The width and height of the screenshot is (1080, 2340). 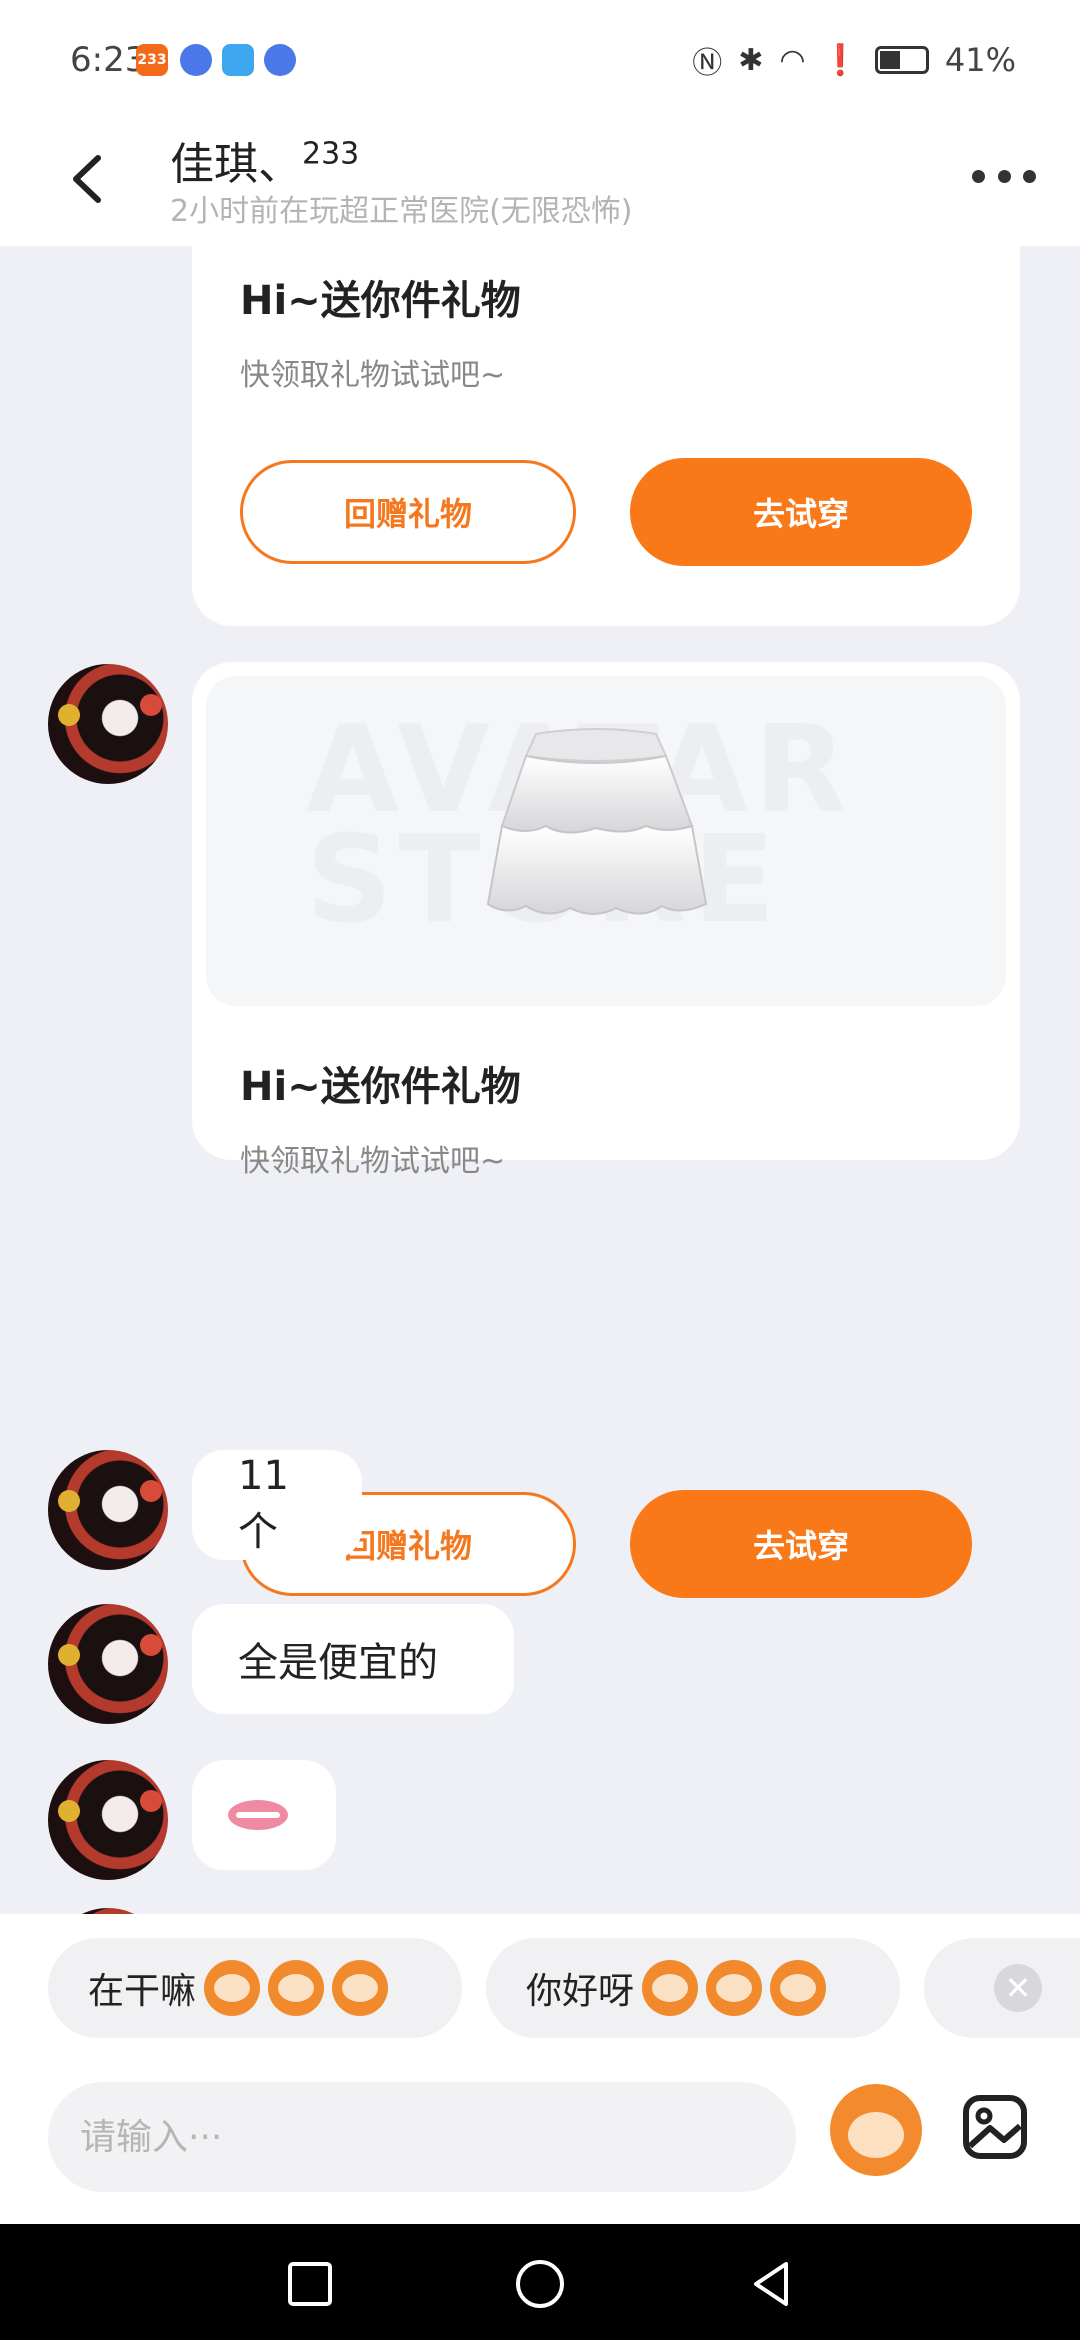 What do you see at coordinates (792, 60) in the screenshot?
I see `wifi-icon: ◠` at bounding box center [792, 60].